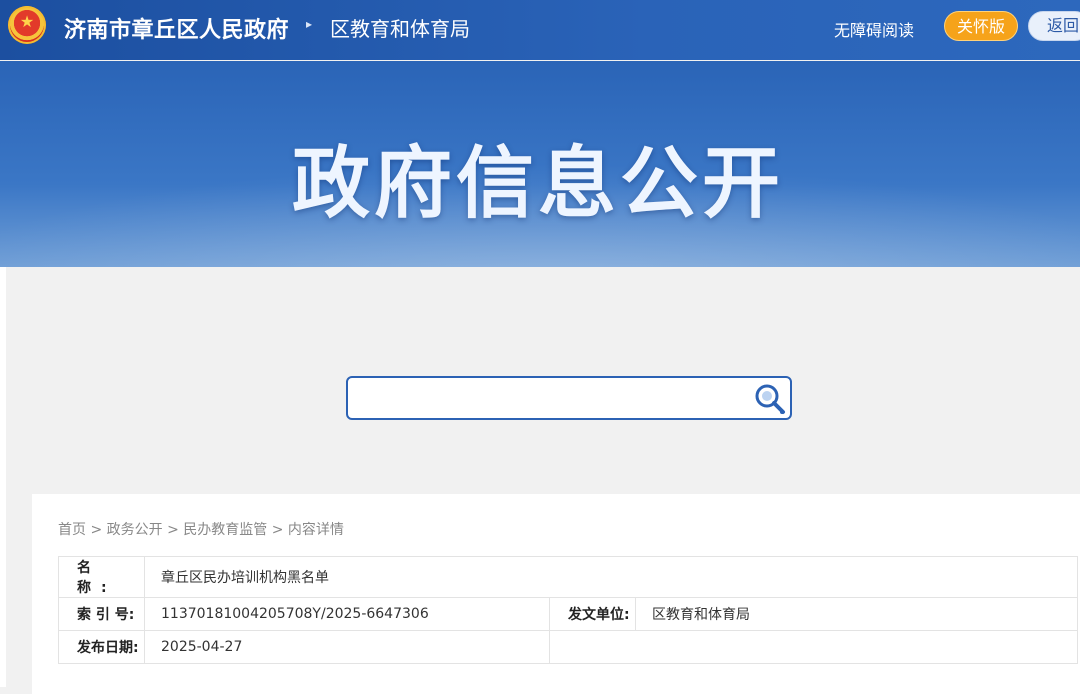 The height and width of the screenshot is (694, 1080). Describe the element at coordinates (813, 647) in the screenshot. I see `empty-cell` at that location.